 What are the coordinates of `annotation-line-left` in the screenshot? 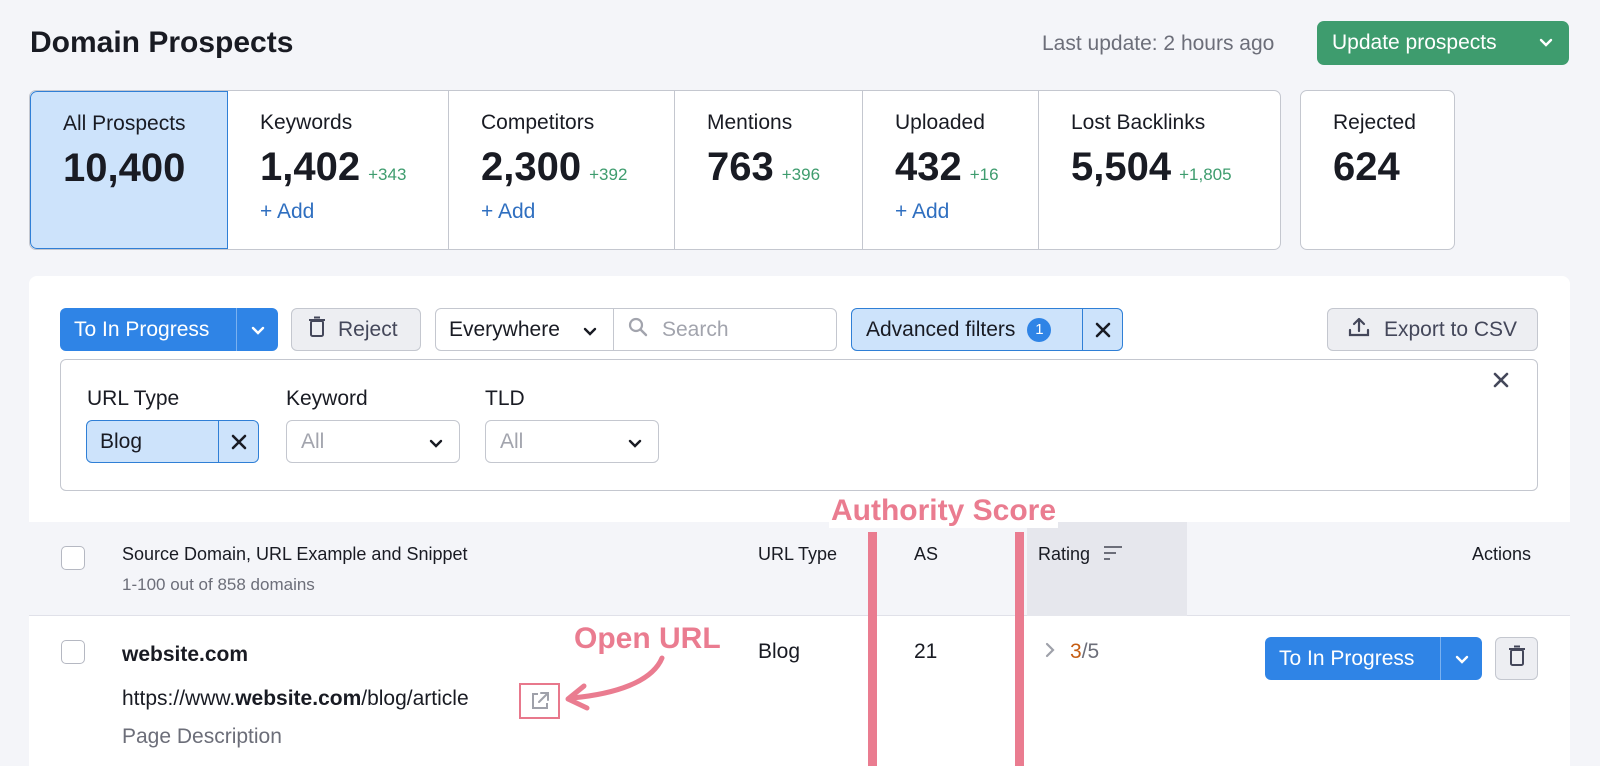 It's located at (872, 649).